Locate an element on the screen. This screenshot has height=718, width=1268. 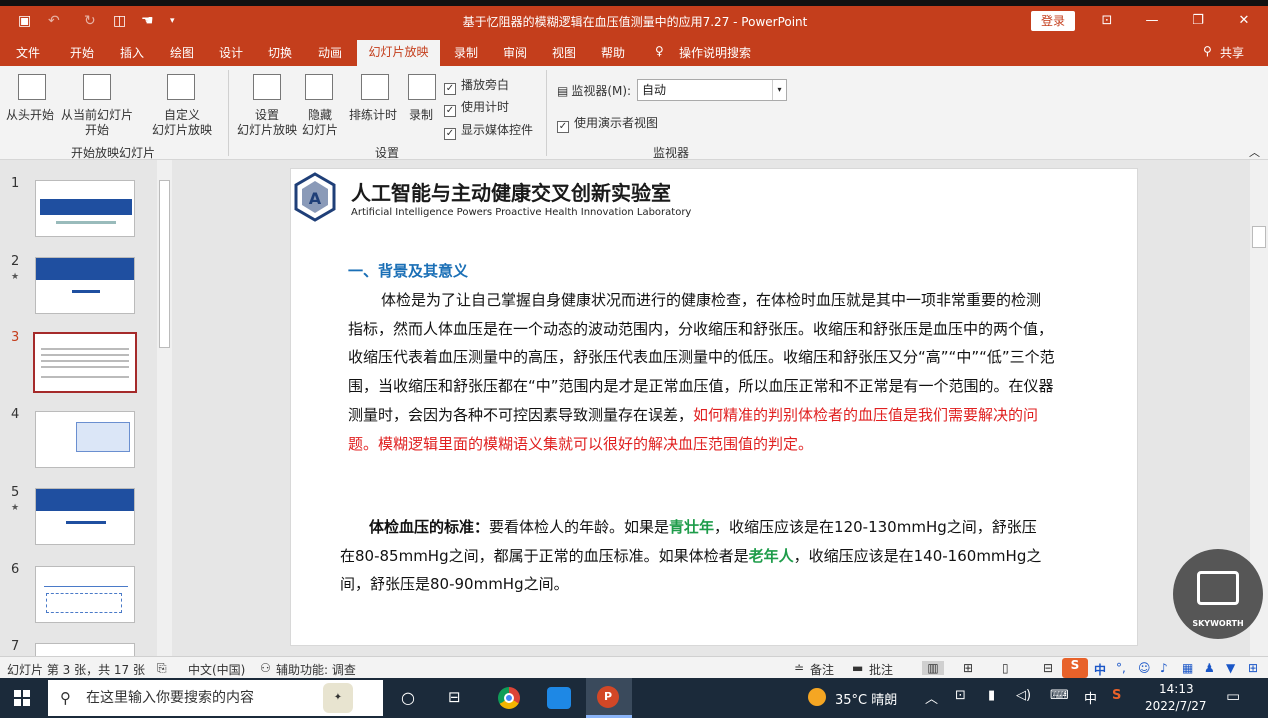
ime-voice-icon: ♪ is located at coordinates (1164, 668).